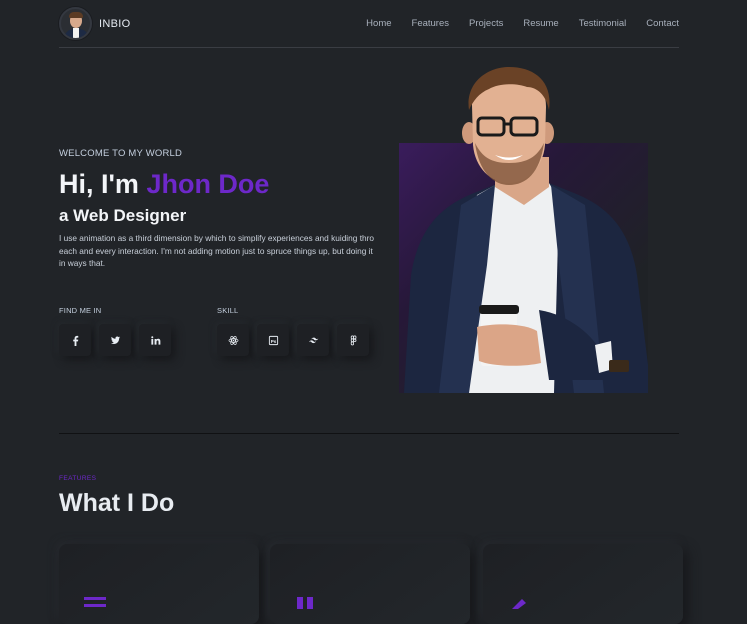 This screenshot has height=624, width=747. I want to click on book-icon, so click(307, 605).